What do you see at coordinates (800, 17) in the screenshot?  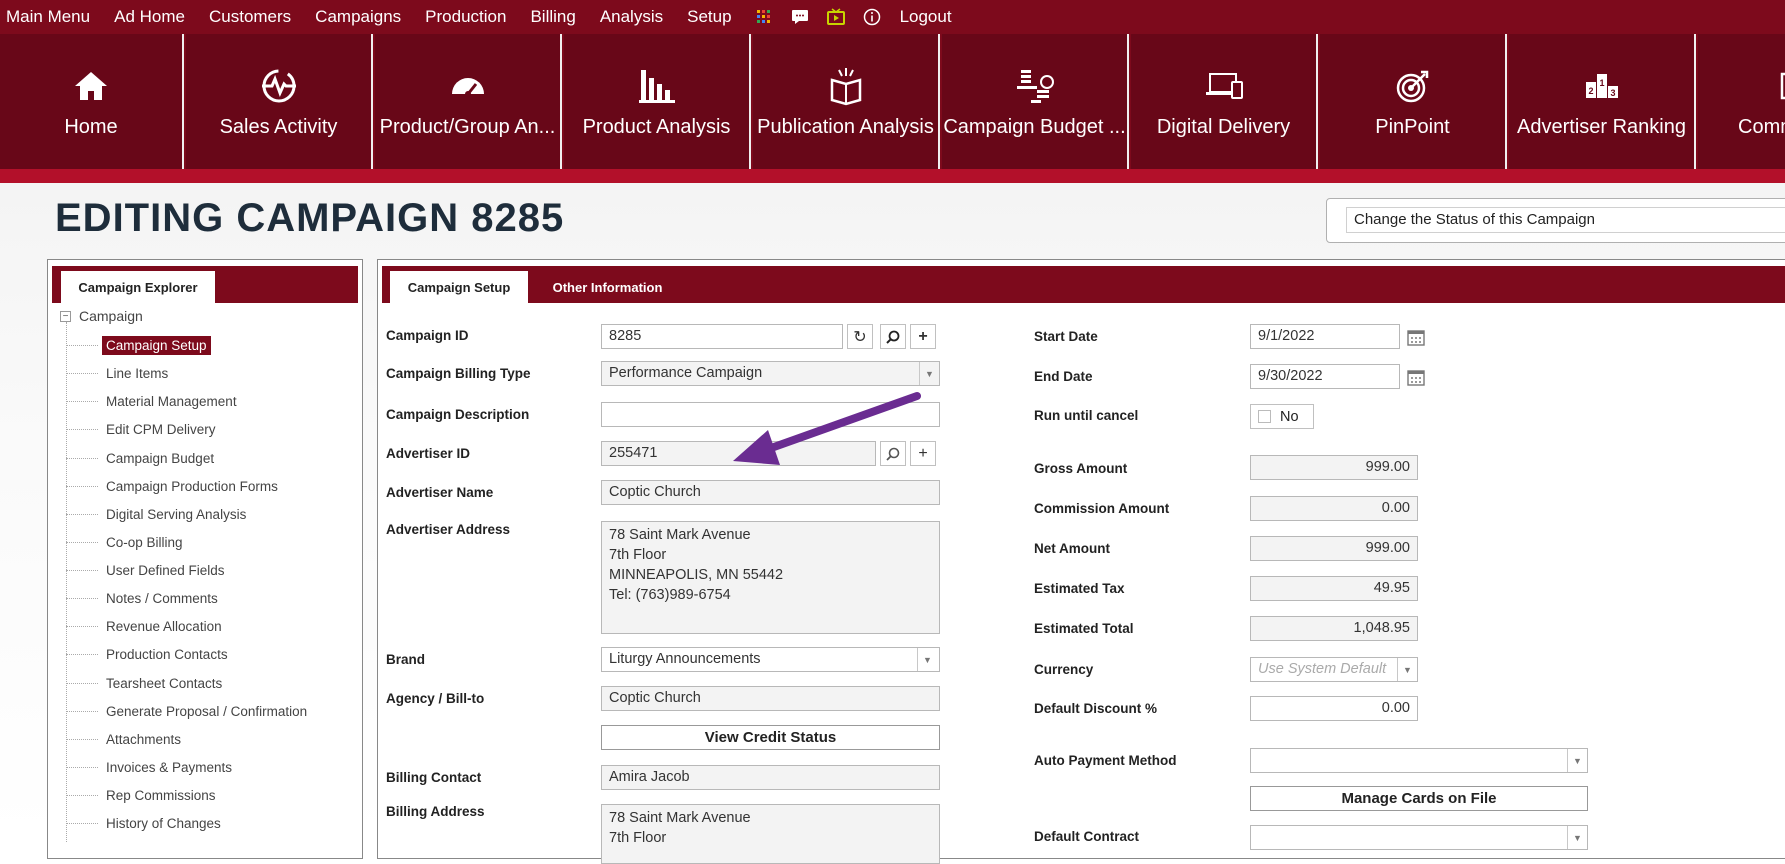 I see `chat-icon` at bounding box center [800, 17].